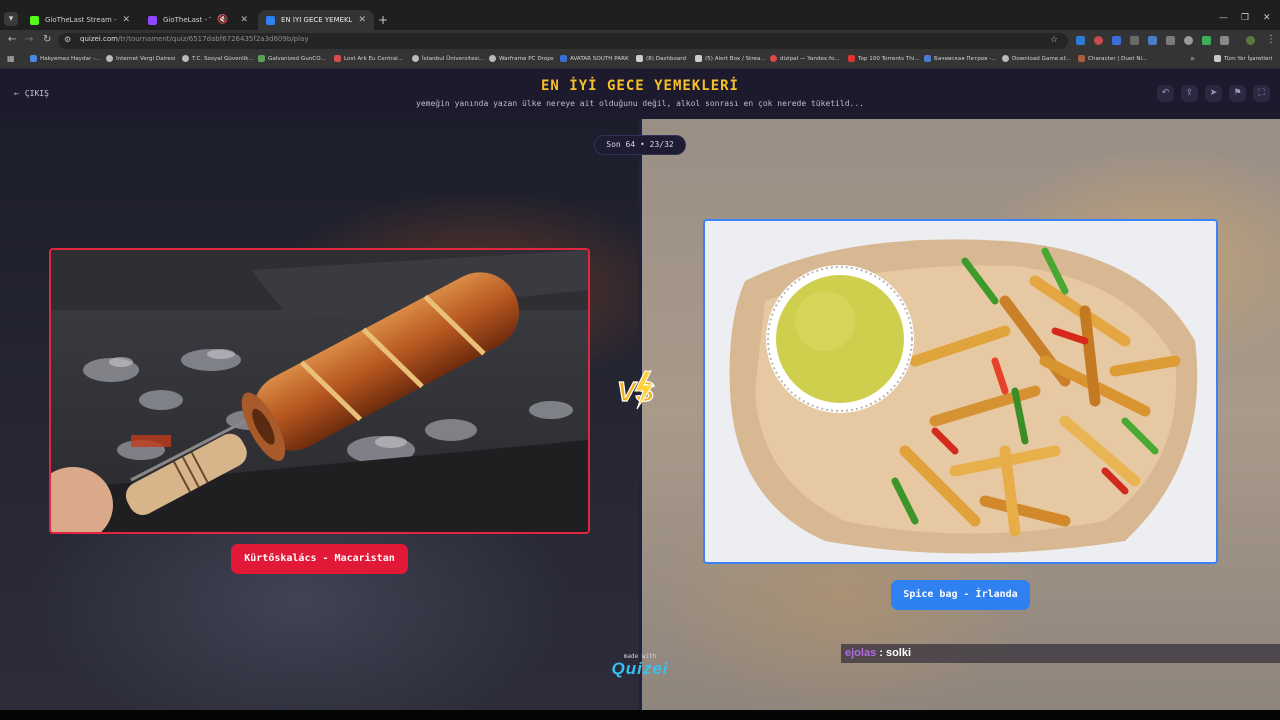  What do you see at coordinates (152, 20) in the screenshot?
I see `twitch-icon` at bounding box center [152, 20].